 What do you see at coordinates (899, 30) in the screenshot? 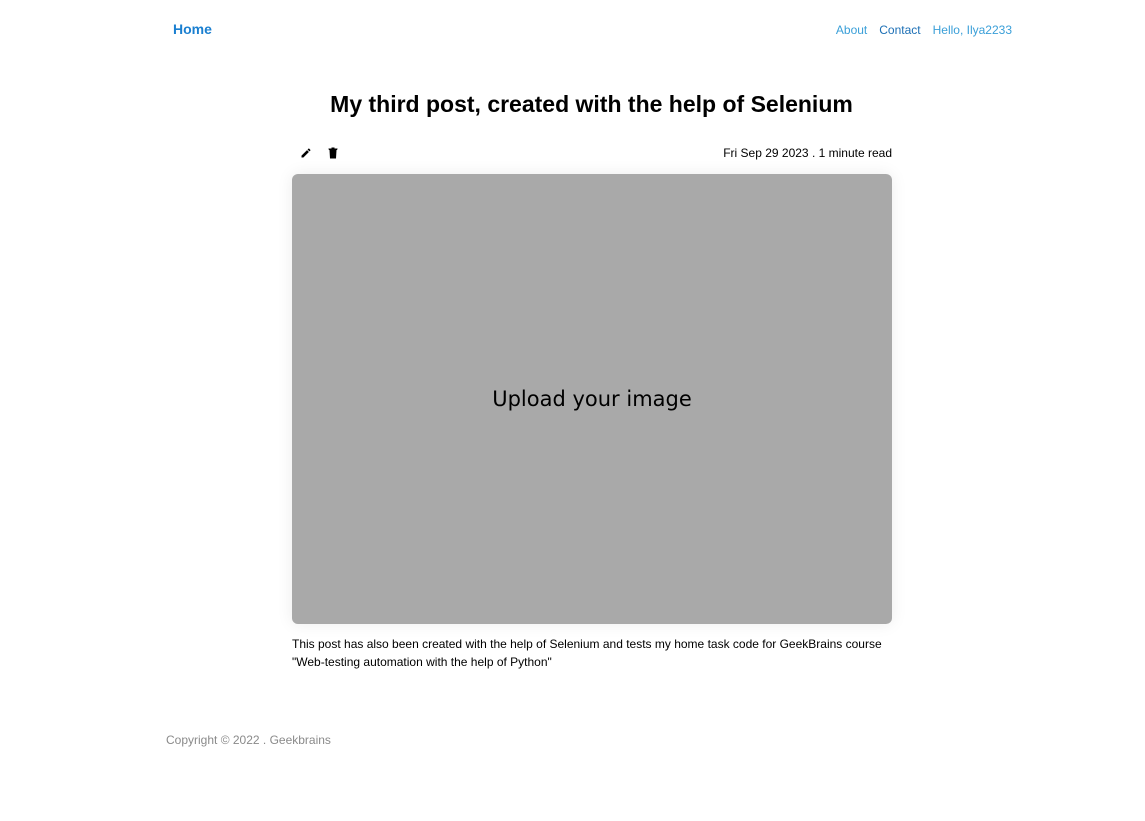
I see `nav-contact-link: Contact` at bounding box center [899, 30].